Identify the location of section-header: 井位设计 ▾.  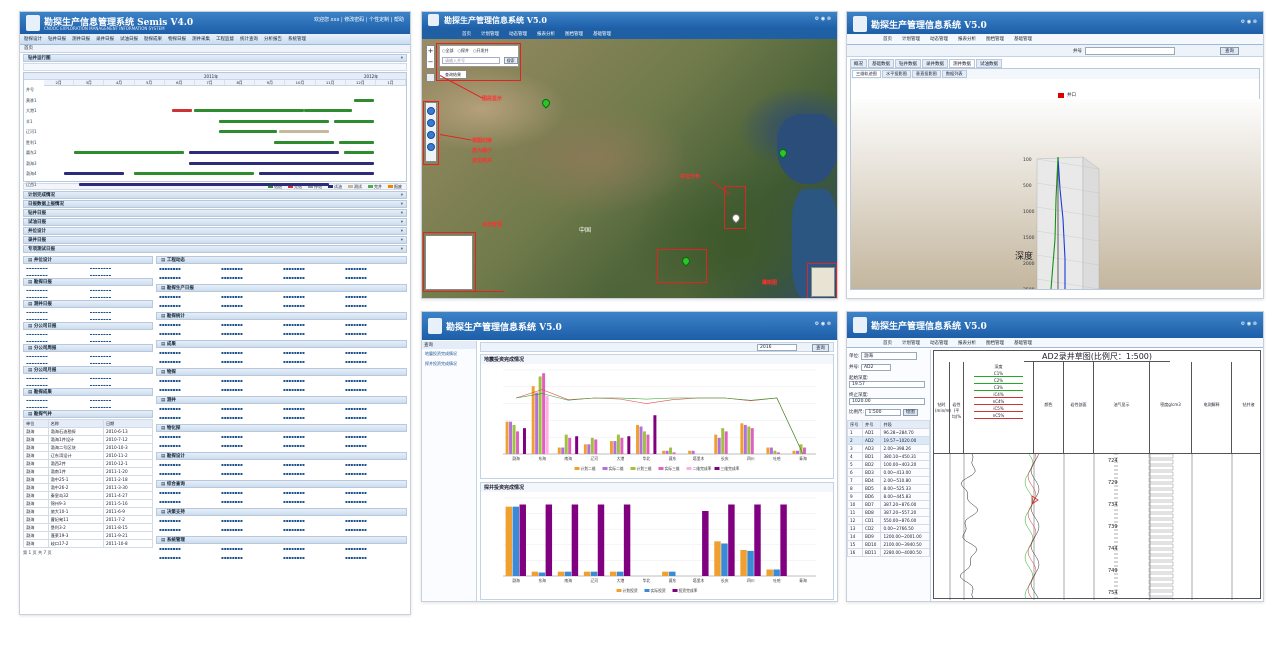
(215, 231).